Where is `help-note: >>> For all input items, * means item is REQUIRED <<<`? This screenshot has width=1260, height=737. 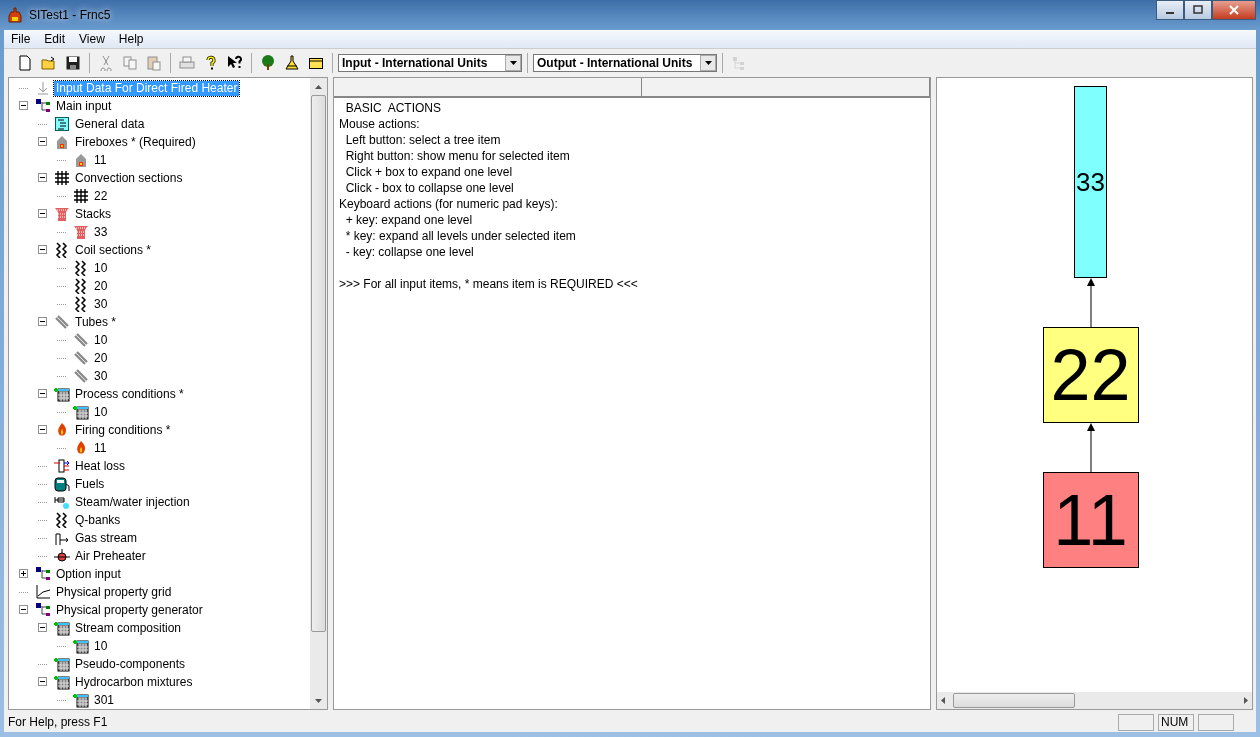
help-note: >>> For all input items, * means item is REQUIRED <<< is located at coordinates (488, 284).